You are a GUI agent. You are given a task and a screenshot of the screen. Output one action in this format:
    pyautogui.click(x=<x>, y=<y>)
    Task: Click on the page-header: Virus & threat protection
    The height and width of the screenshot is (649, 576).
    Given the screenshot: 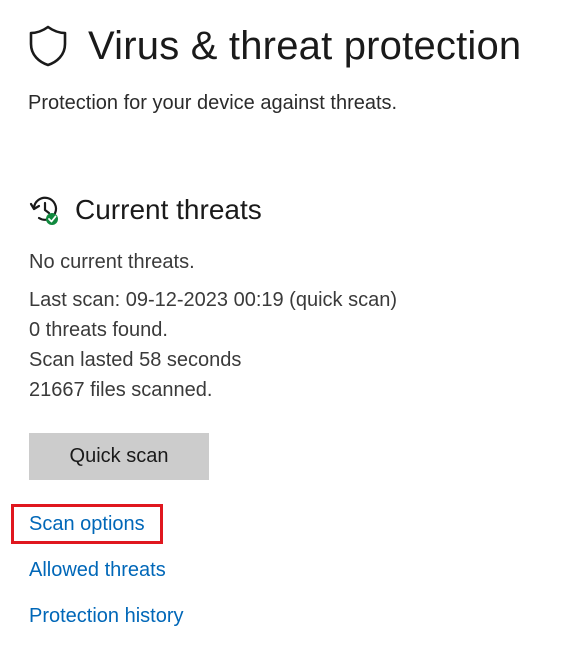 What is the action you would take?
    pyautogui.click(x=274, y=46)
    